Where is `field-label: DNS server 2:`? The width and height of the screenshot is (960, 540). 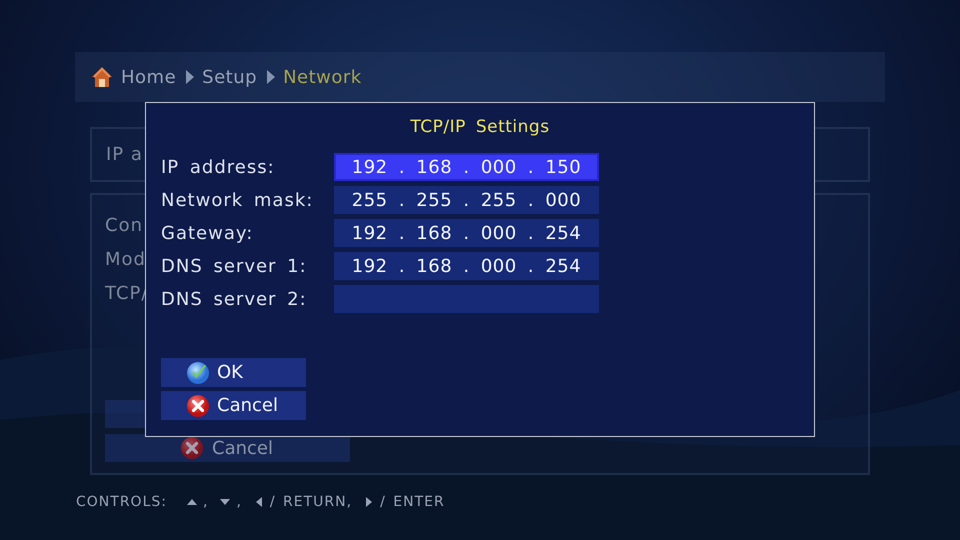 field-label: DNS server 2: is located at coordinates (234, 299).